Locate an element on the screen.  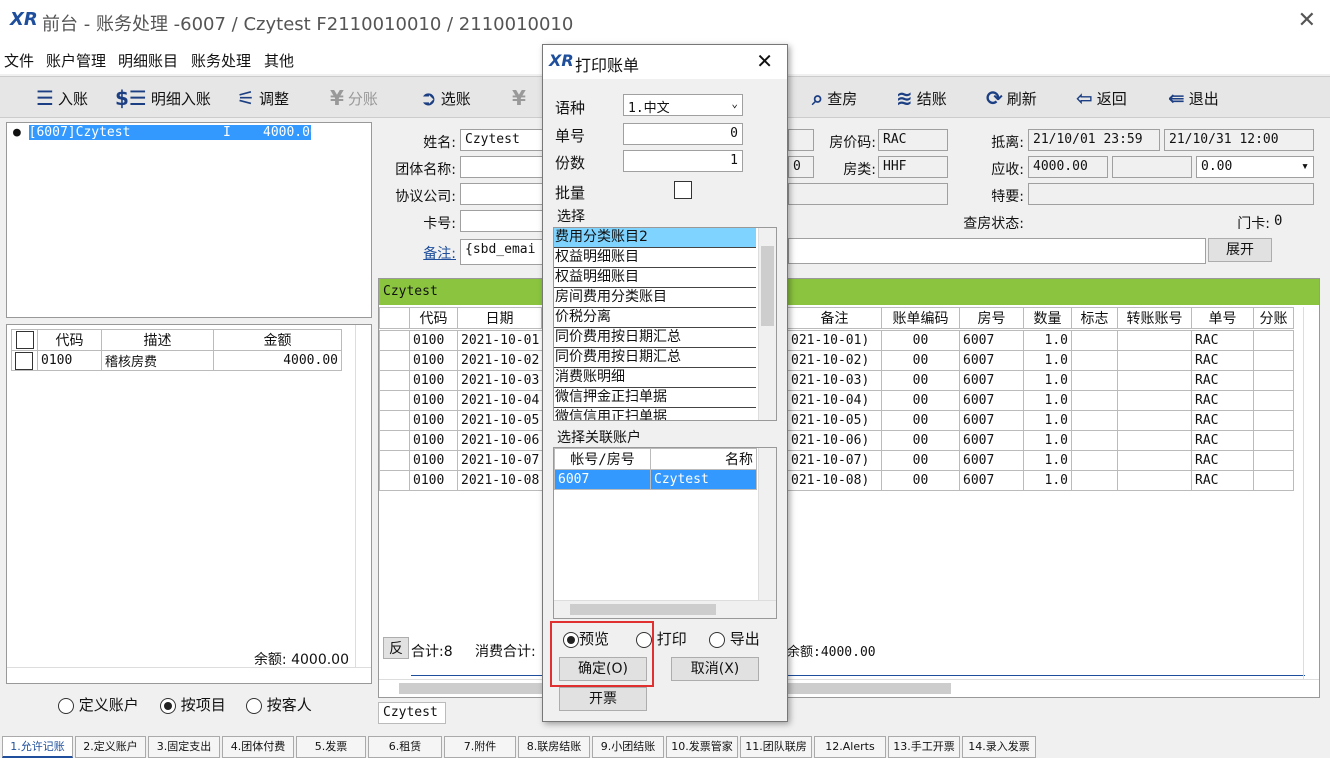
bill-no-input: 0 is located at coordinates (683, 134).